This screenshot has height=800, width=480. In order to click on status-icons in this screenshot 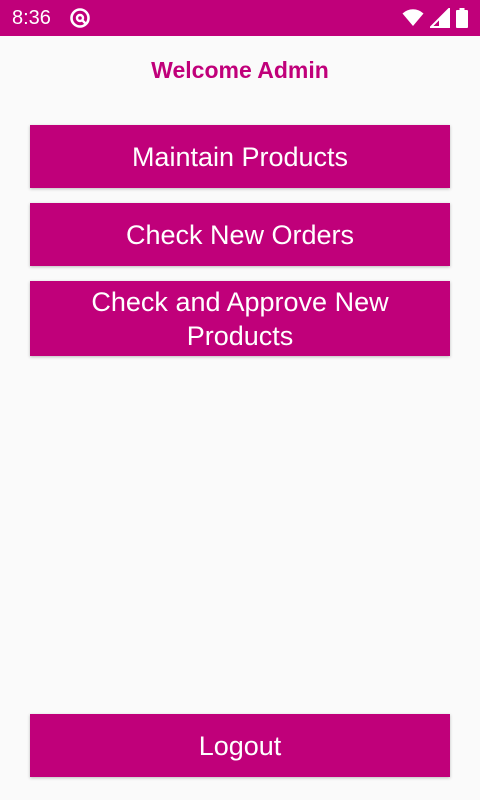, I will do `click(435, 18)`.